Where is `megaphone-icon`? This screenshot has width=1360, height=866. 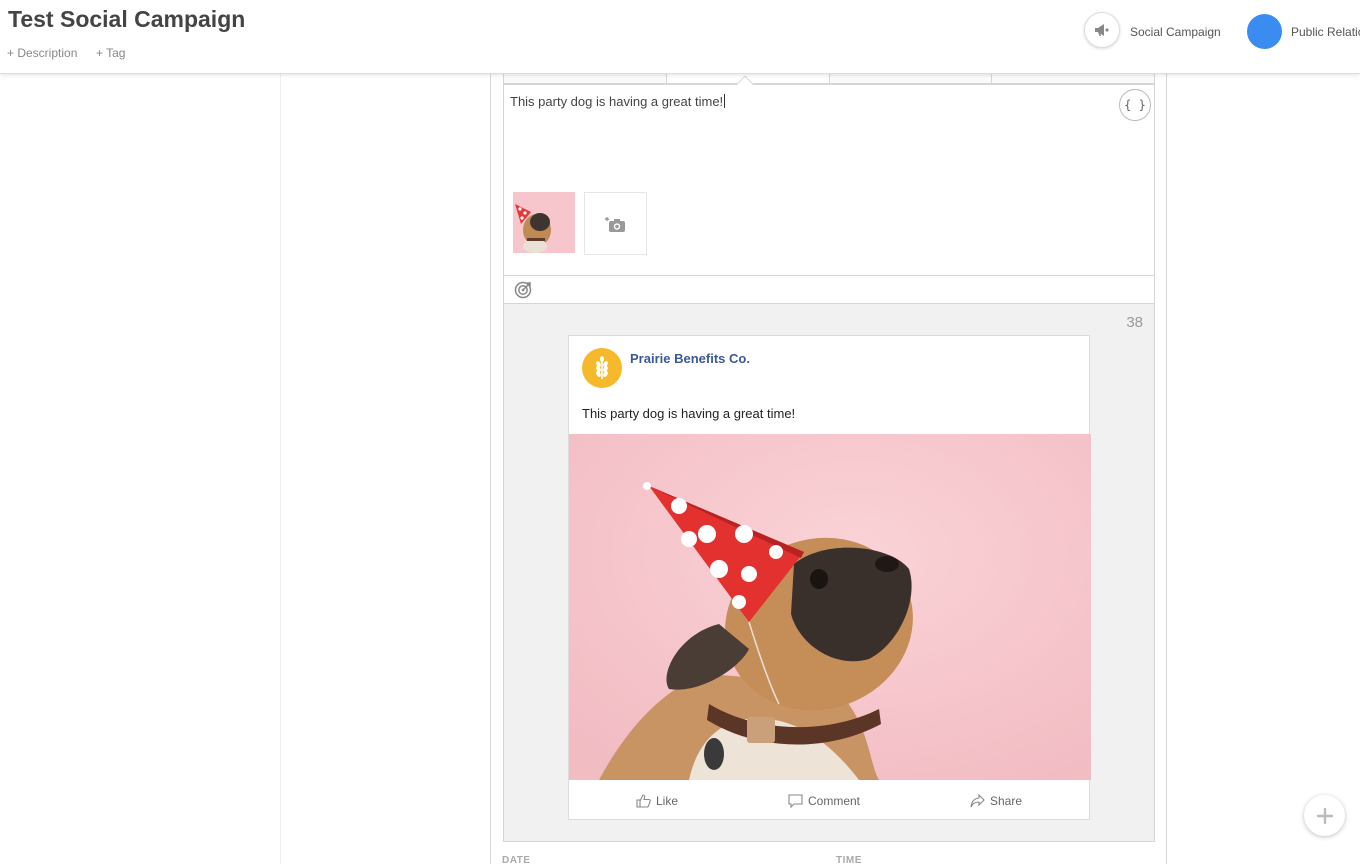
megaphone-icon is located at coordinates (1102, 30).